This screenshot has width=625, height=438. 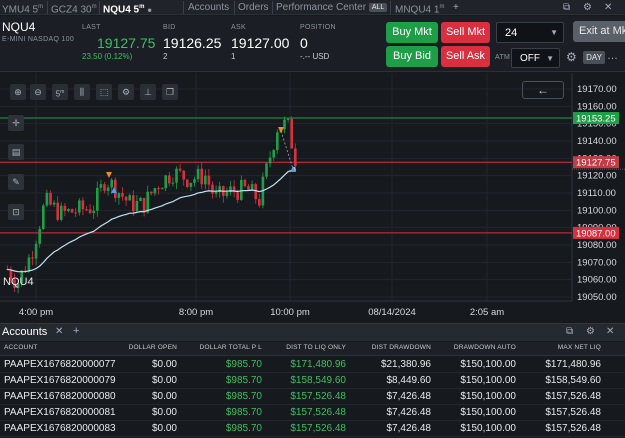 What do you see at coordinates (390, 347) in the screenshot?
I see `col-dist-drawdown: DIST DRAWDOWN` at bounding box center [390, 347].